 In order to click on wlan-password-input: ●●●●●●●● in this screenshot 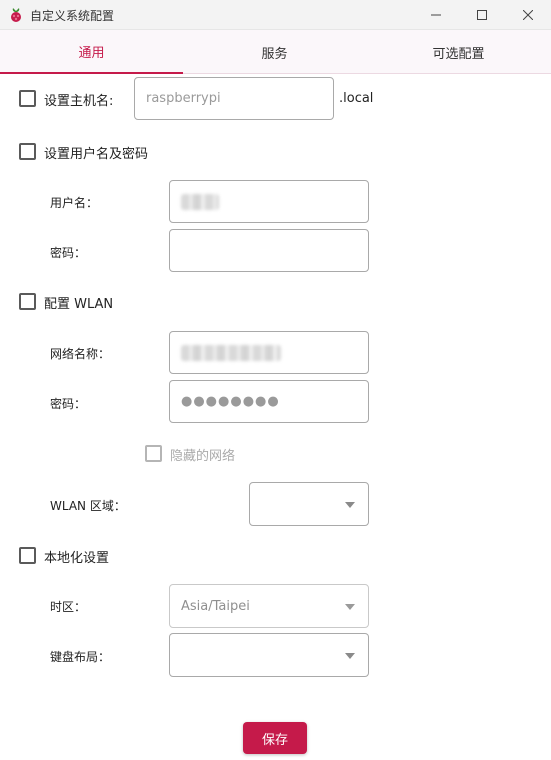, I will do `click(269, 401)`.